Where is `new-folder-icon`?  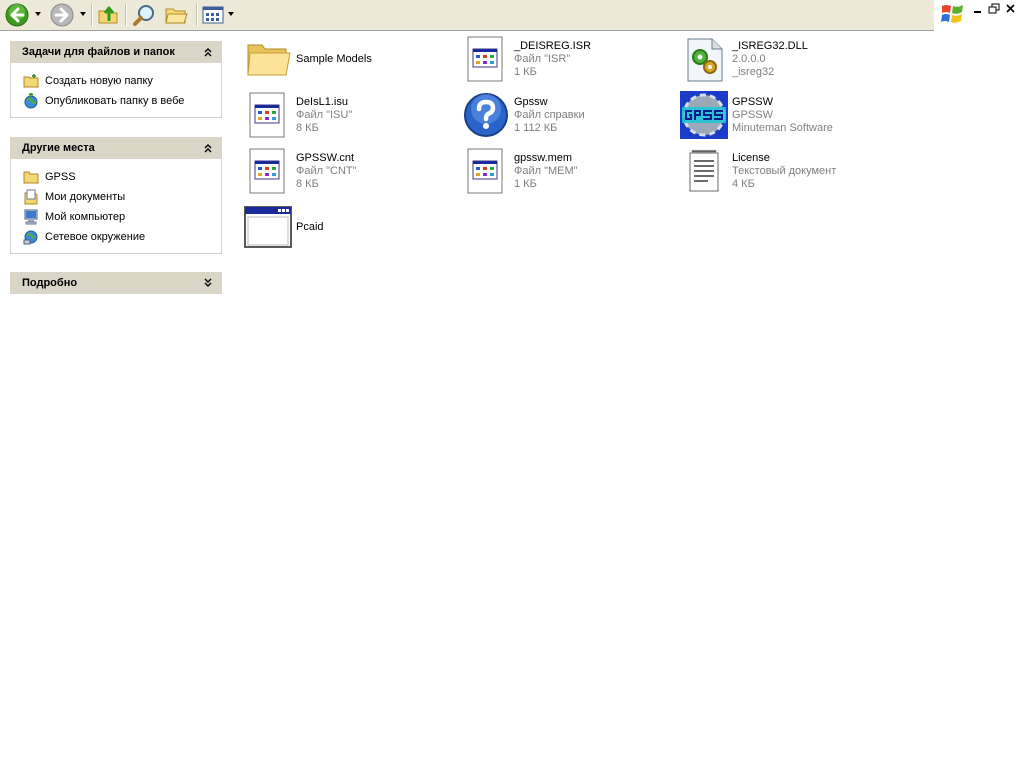 new-folder-icon is located at coordinates (31, 81).